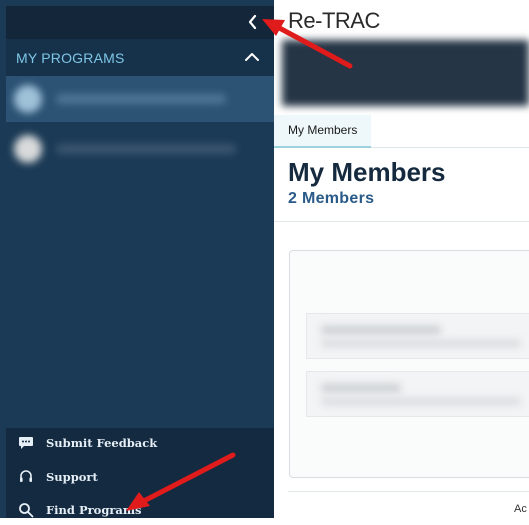 The width and height of the screenshot is (529, 525). What do you see at coordinates (331, 198) in the screenshot?
I see `member-count: 2 Members` at bounding box center [331, 198].